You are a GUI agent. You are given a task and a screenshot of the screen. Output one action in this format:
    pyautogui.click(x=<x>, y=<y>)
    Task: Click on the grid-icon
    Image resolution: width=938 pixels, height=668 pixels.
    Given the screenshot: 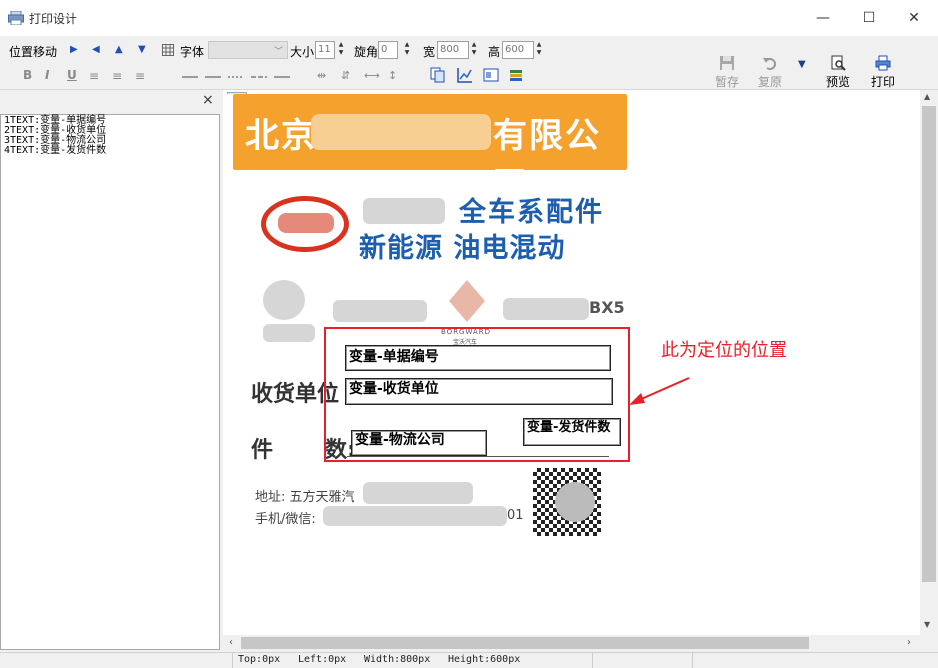 What is the action you would take?
    pyautogui.click(x=168, y=50)
    